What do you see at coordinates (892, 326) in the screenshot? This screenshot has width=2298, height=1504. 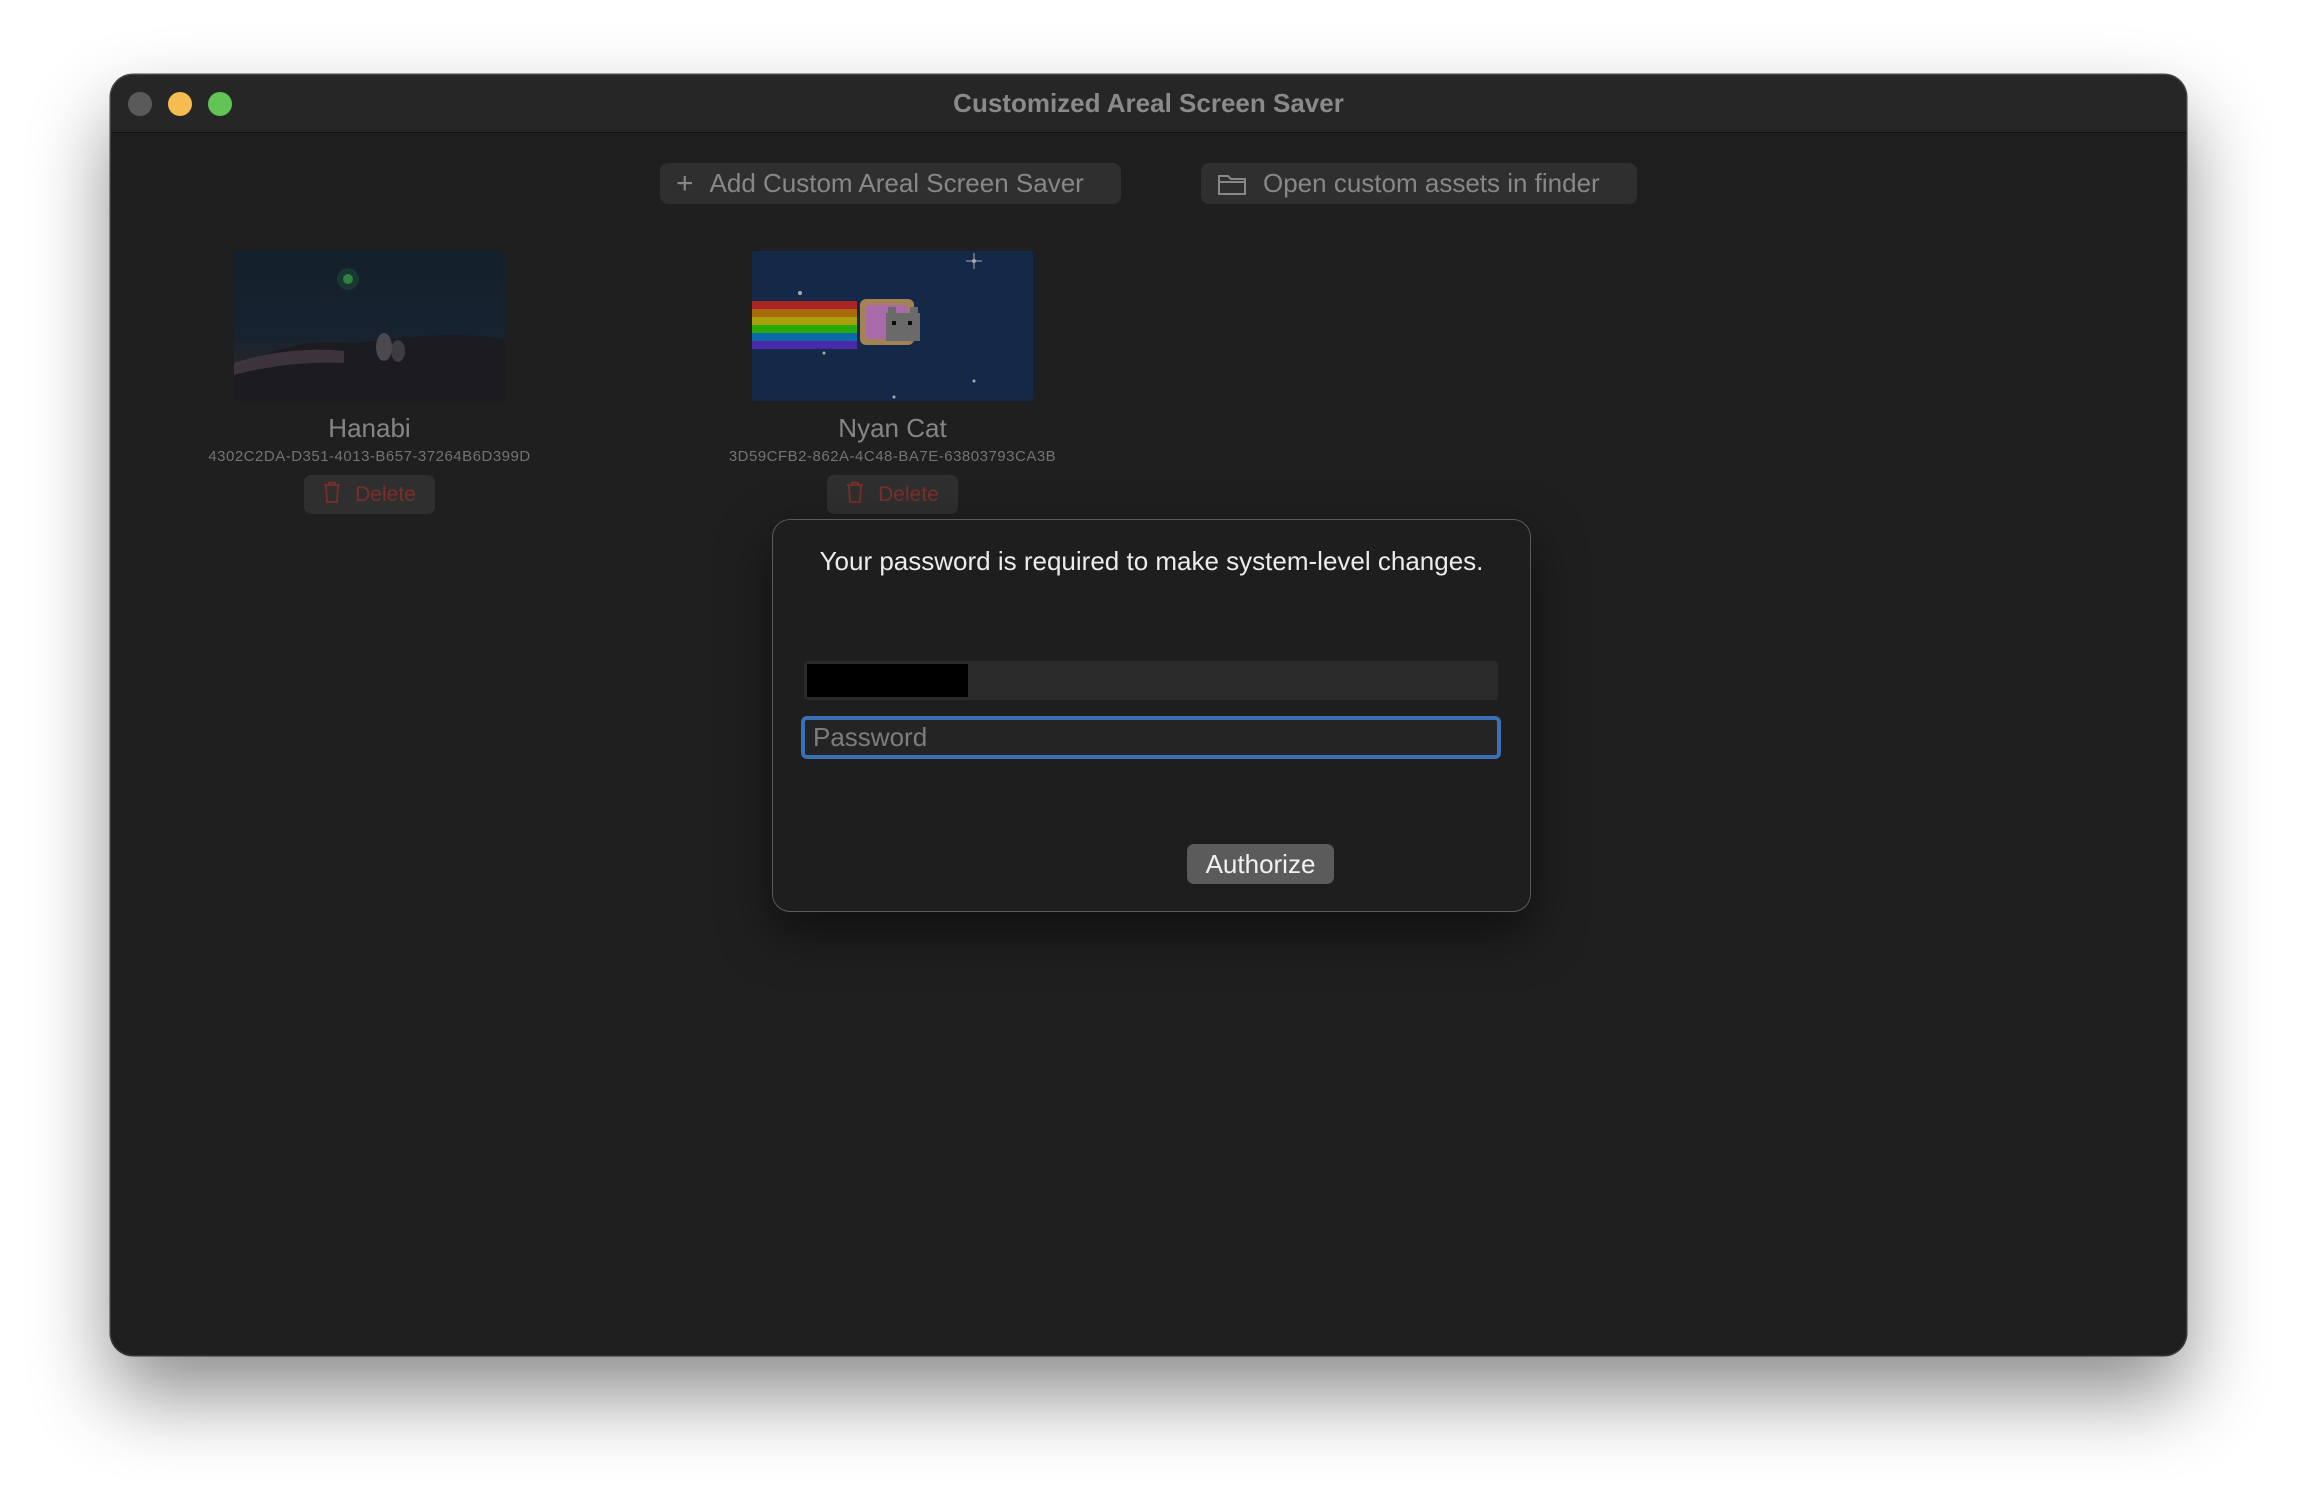 I see `nyan-cat-thumbnail` at bounding box center [892, 326].